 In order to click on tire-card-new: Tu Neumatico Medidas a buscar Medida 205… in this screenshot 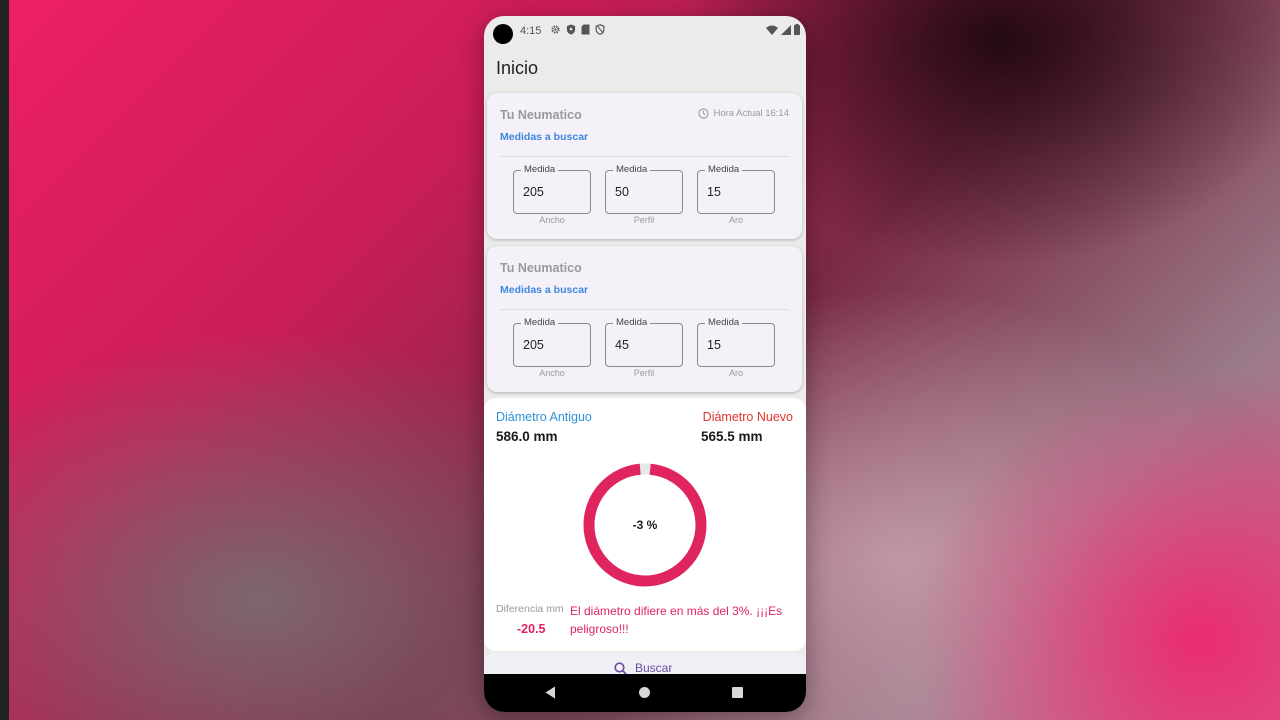, I will do `click(644, 319)`.